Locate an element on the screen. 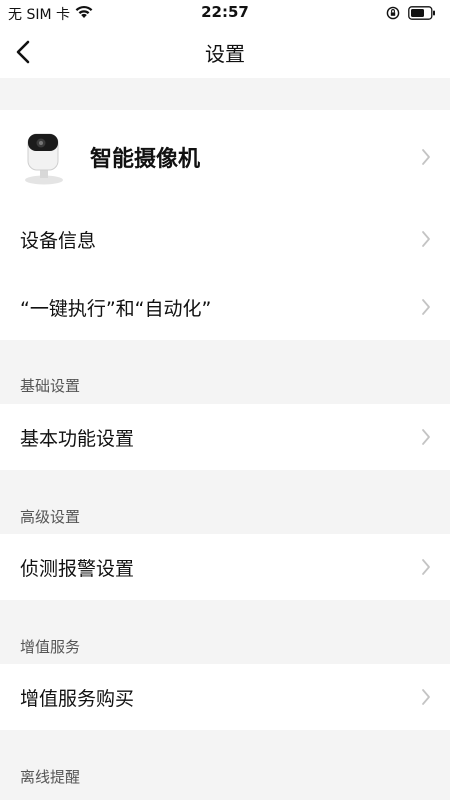 This screenshot has width=450, height=800. section-basic-header: 基础设置 is located at coordinates (50, 386).